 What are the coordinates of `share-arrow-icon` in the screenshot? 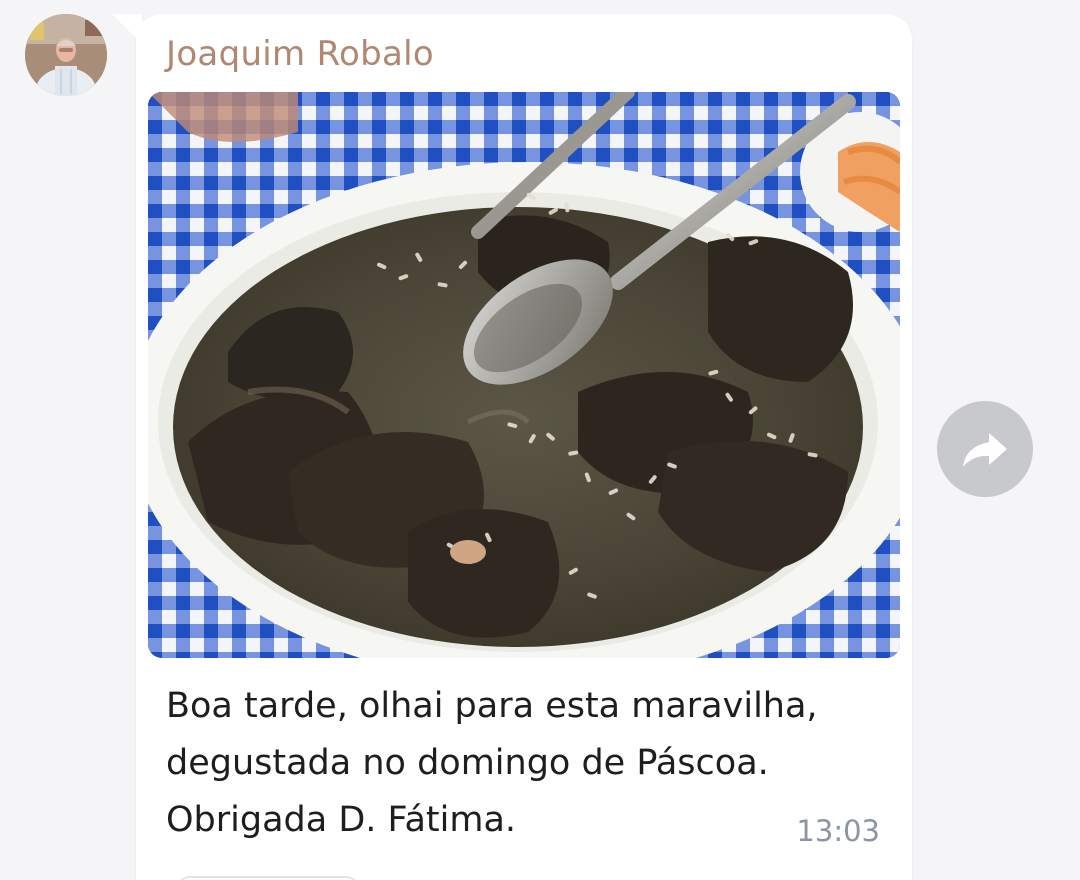 It's located at (985, 450).